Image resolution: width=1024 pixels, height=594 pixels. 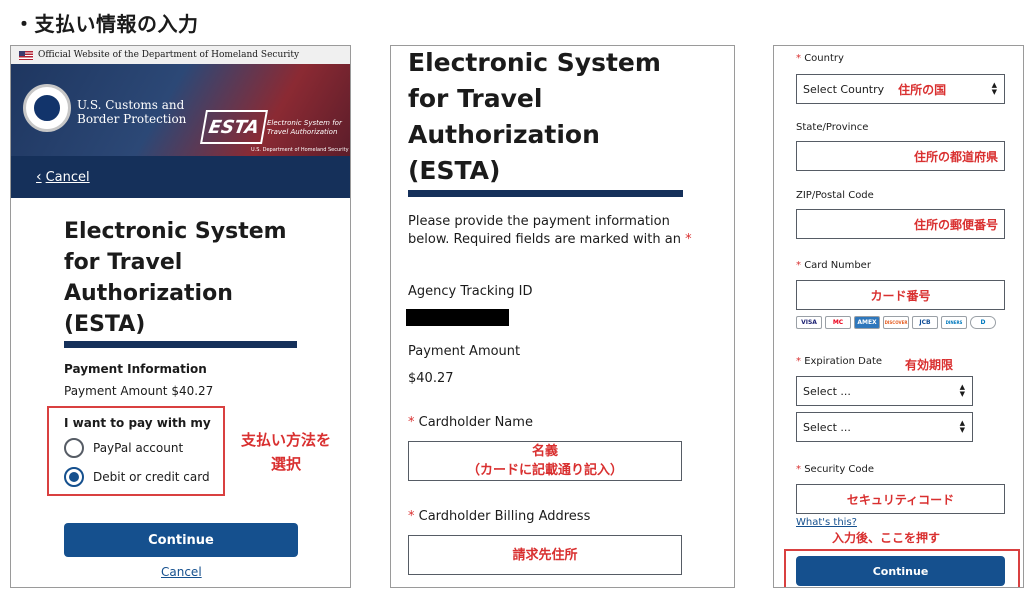 I want to click on state-note: 住所の都道府県, so click(x=955, y=156).